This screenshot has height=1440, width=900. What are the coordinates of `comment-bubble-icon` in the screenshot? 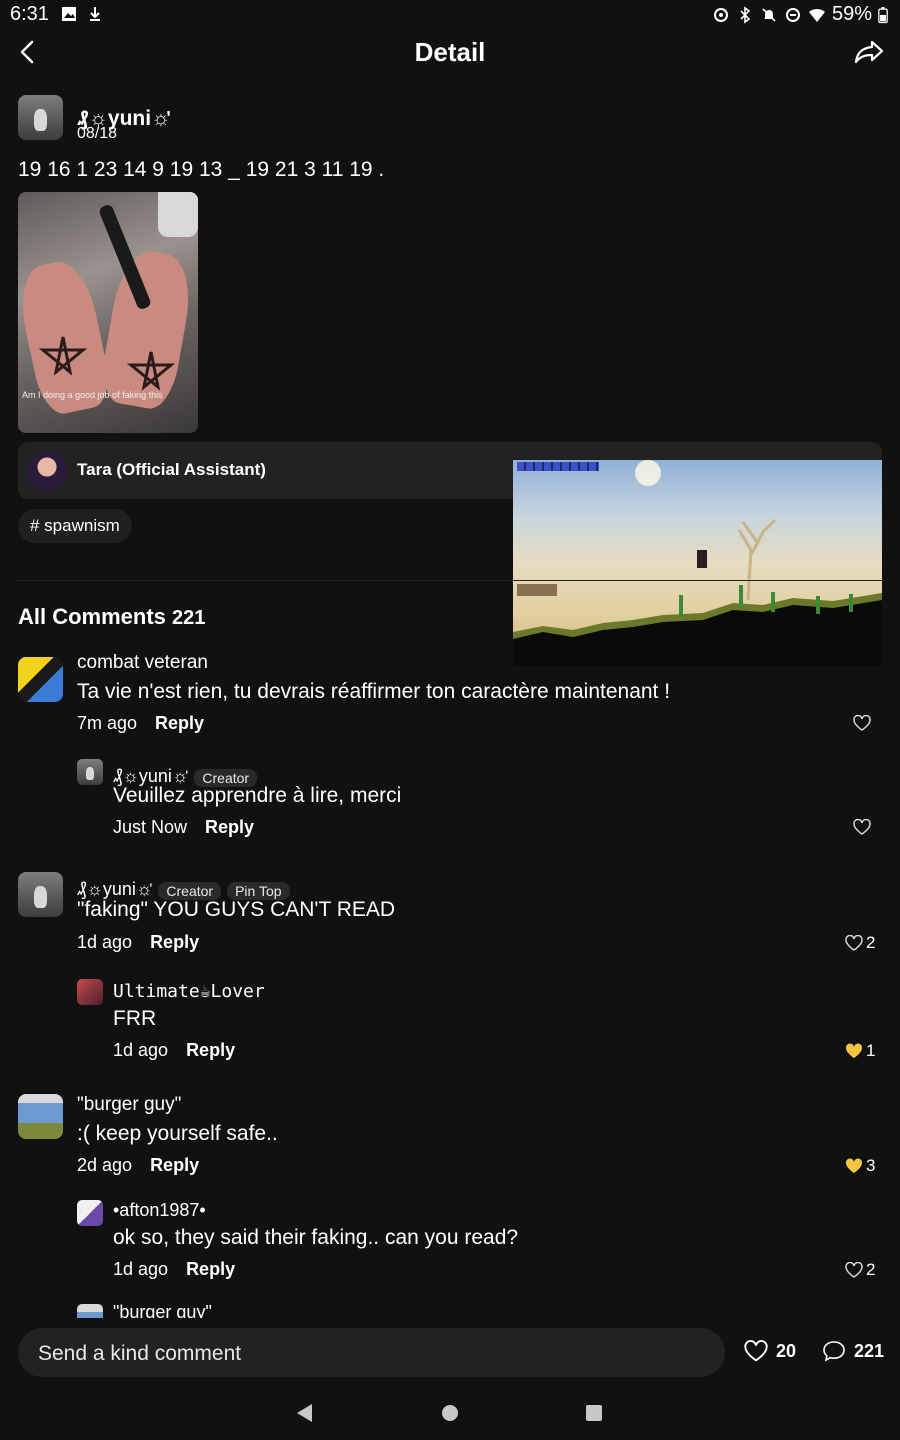 It's located at (834, 1351).